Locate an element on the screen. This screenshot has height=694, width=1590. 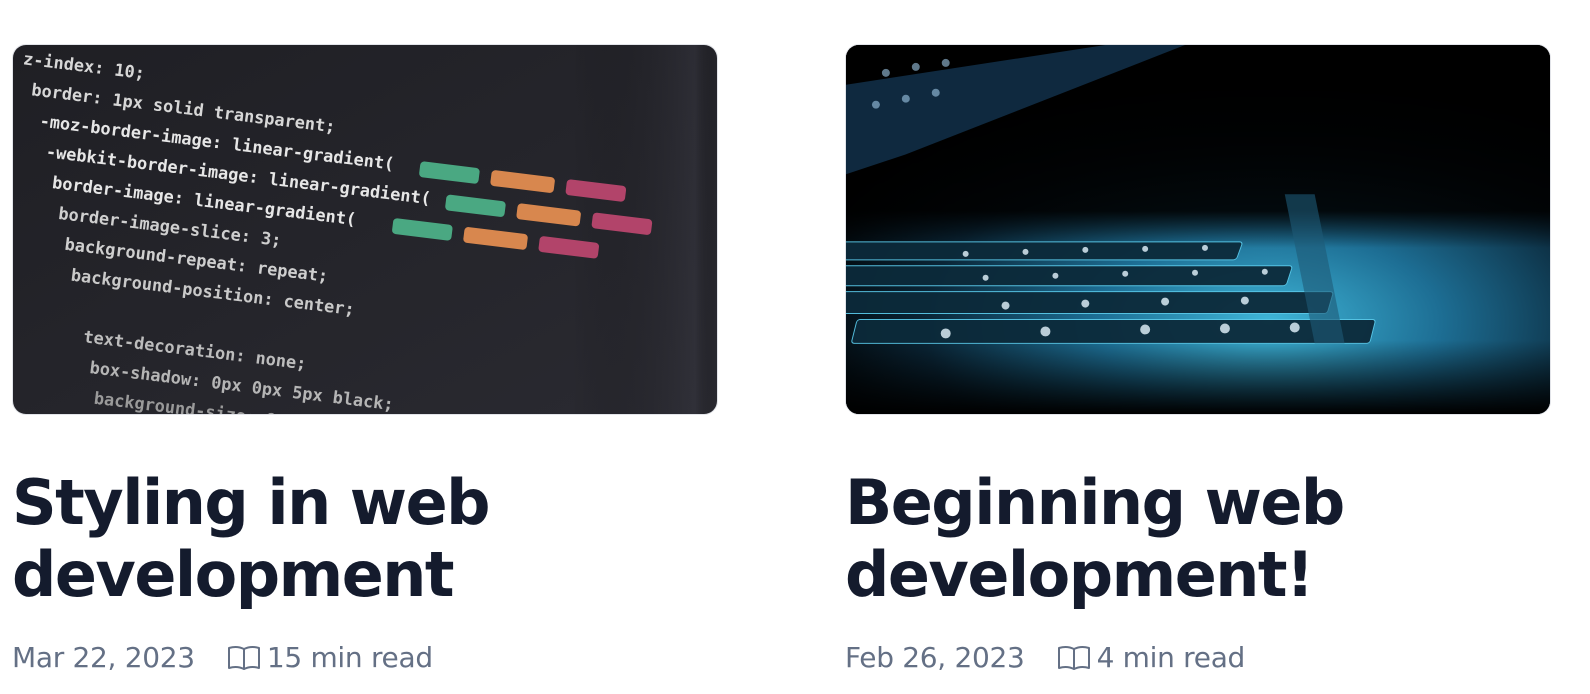
post-date: Feb 26, 2023 is located at coordinates (935, 657).